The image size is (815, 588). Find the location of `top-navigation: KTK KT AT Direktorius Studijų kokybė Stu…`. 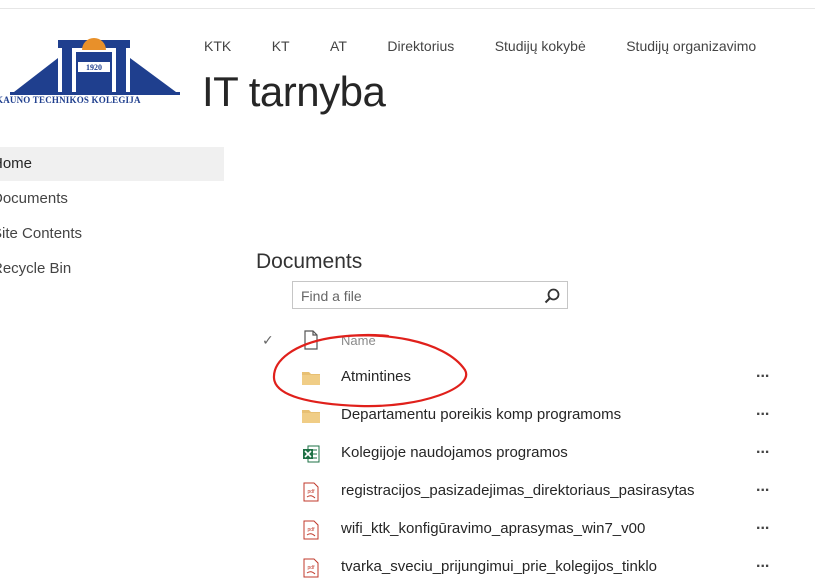

top-navigation: KTK KT AT Direktorius Studijų kokybė Stu… is located at coordinates (480, 48).